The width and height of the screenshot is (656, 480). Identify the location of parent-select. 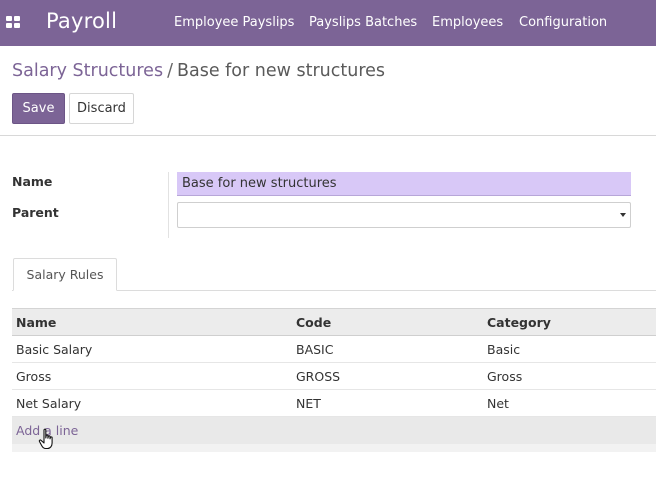
(404, 215).